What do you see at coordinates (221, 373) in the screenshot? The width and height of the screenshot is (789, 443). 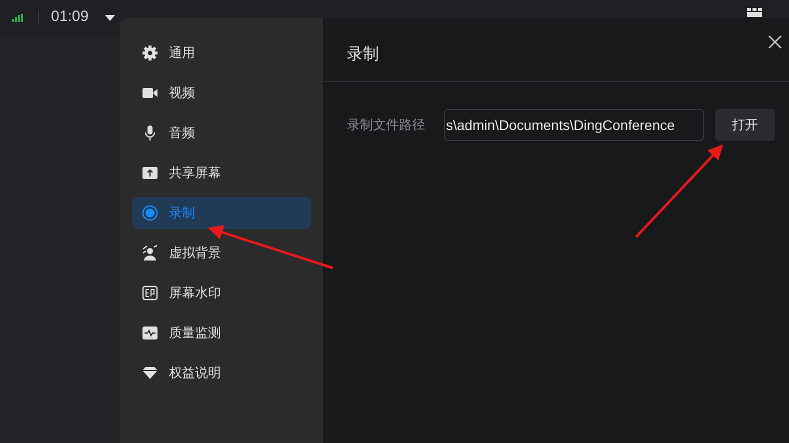 I see `sidebar-item: 权益说明` at bounding box center [221, 373].